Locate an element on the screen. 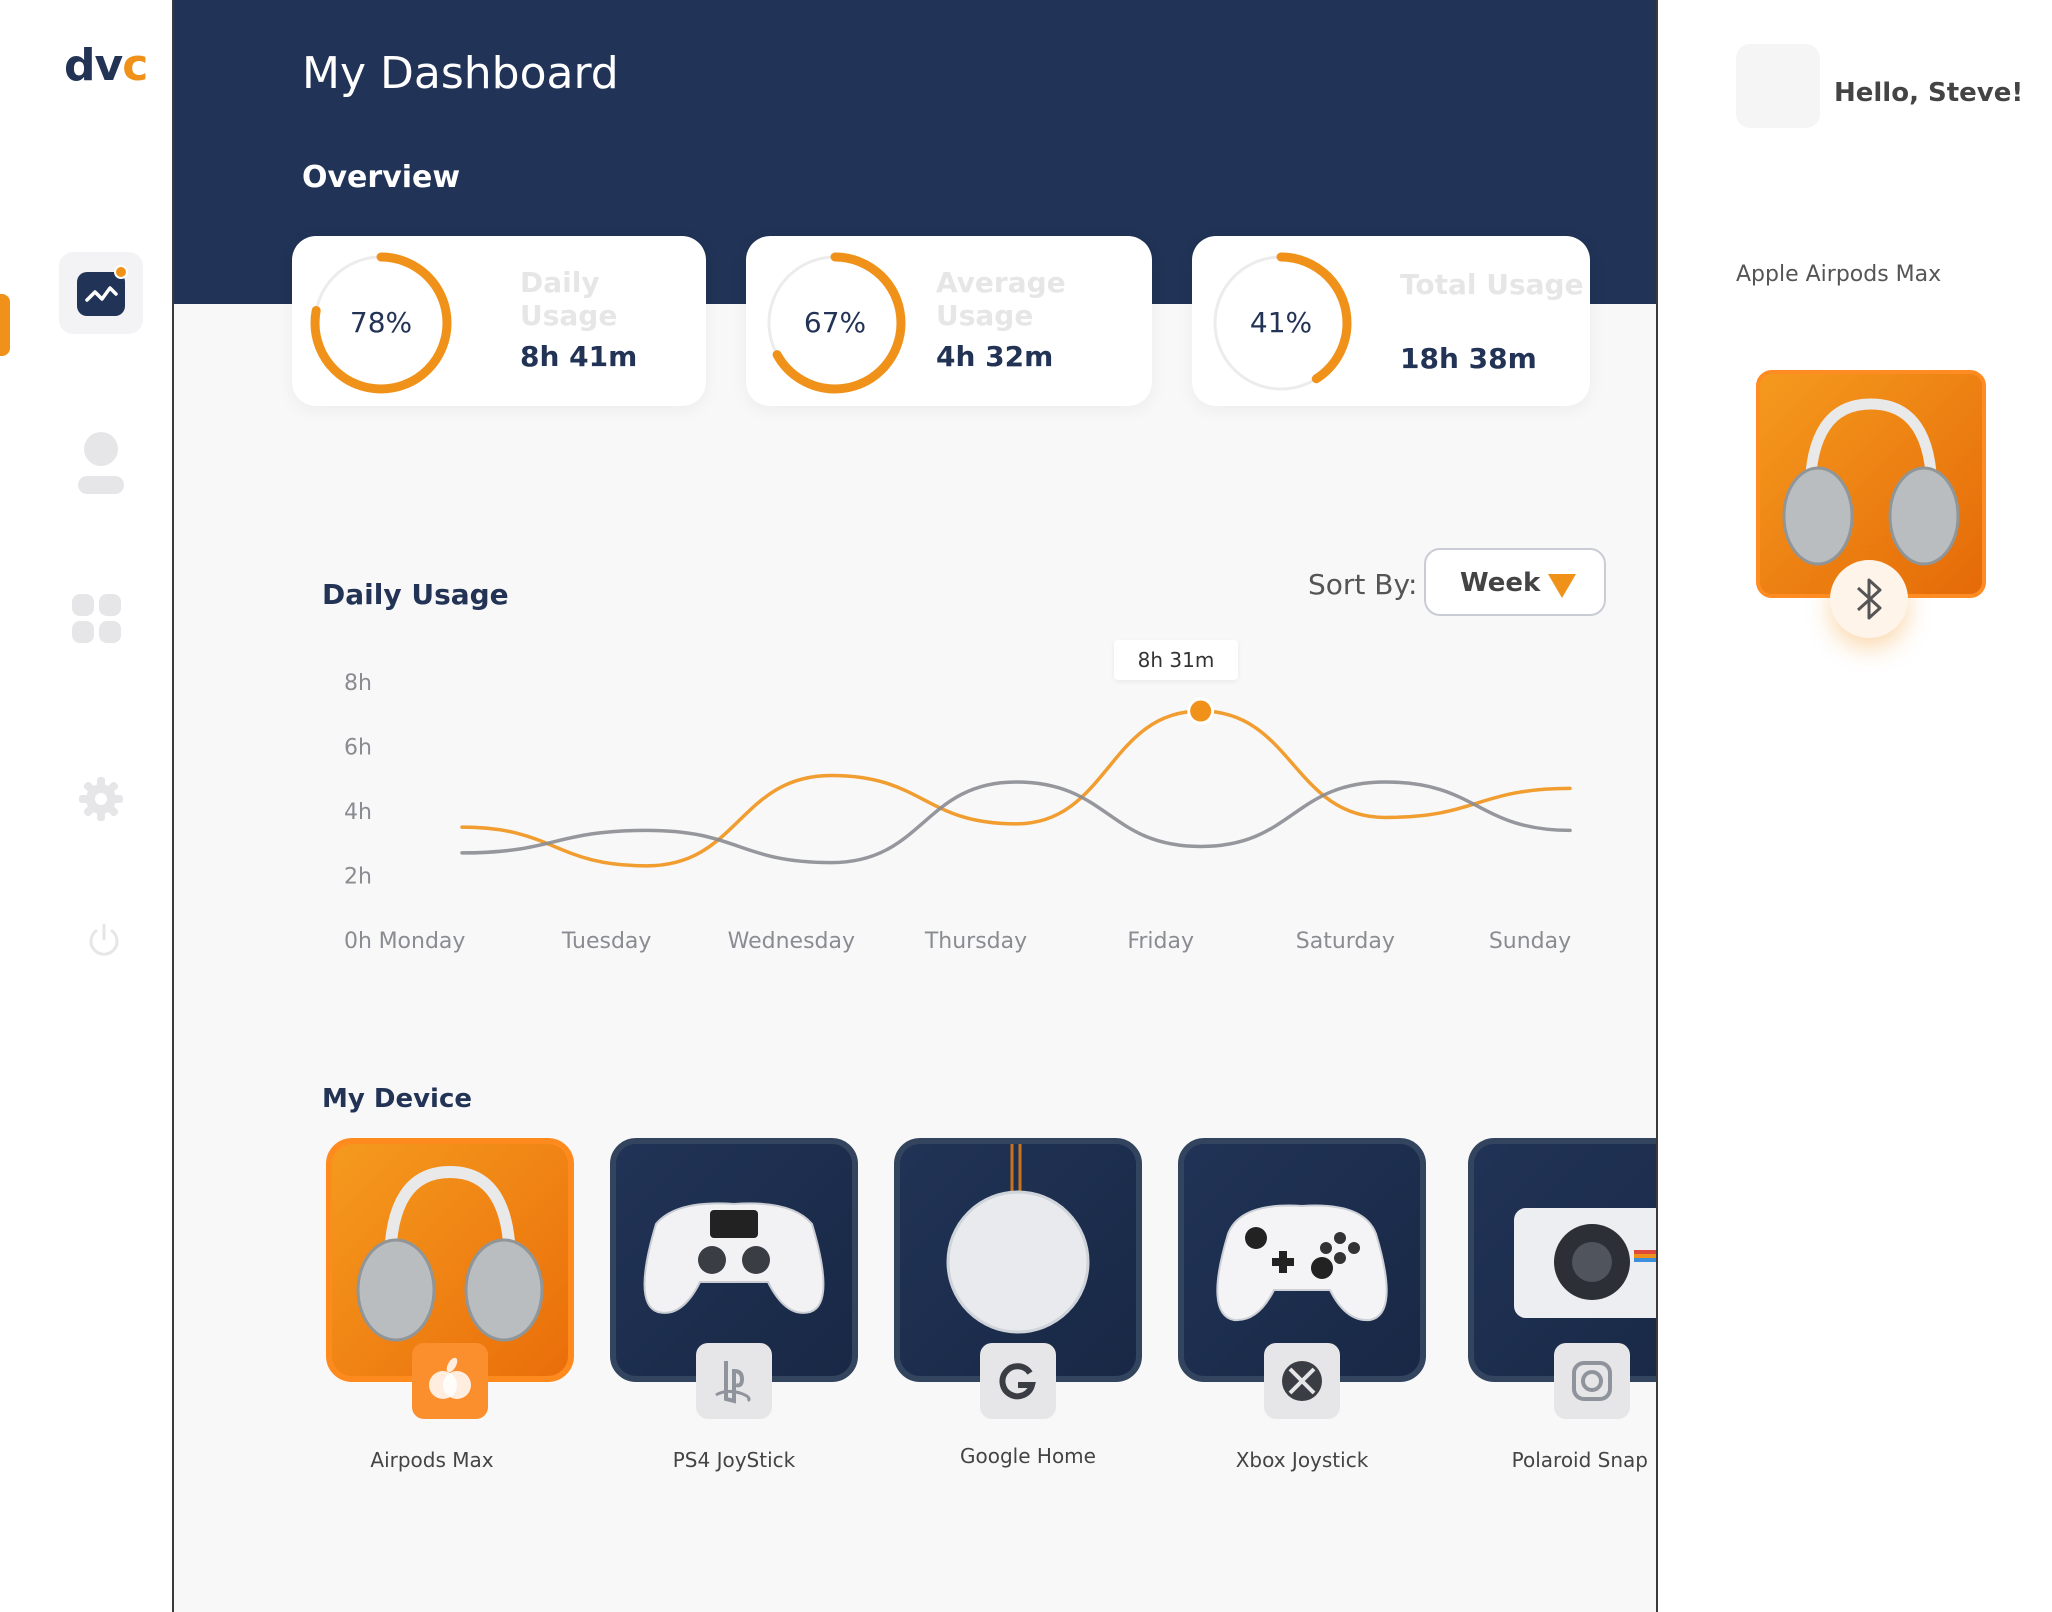  logo-accent: c is located at coordinates (135, 65).